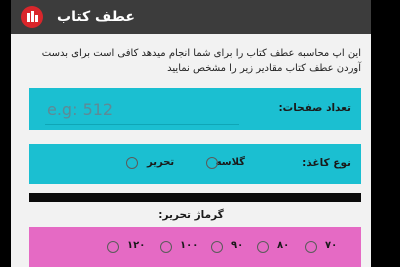 Image resolution: width=400 pixels, height=267 pixels. What do you see at coordinates (189, 245) in the screenshot?
I see `weight-option-100-label: ۱۰۰` at bounding box center [189, 245].